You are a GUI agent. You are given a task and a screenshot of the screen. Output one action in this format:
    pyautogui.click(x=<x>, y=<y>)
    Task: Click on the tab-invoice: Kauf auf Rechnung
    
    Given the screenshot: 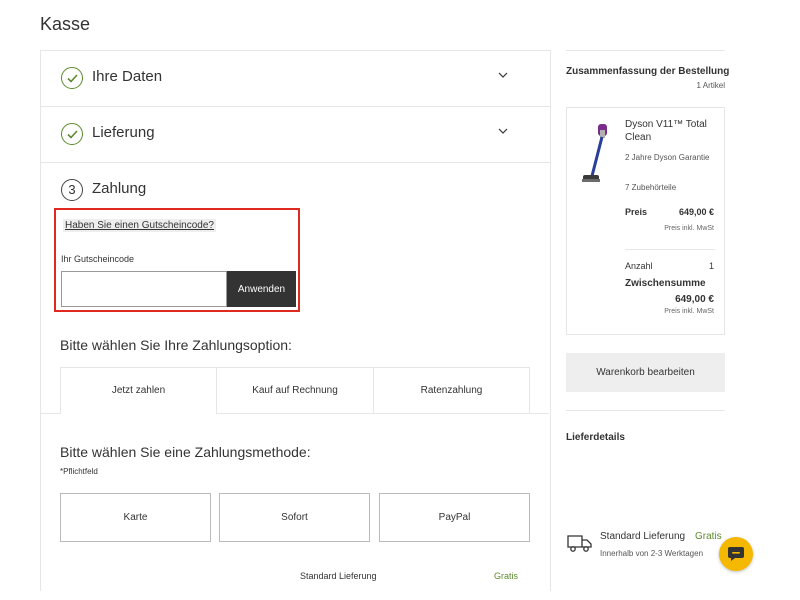 What is the action you would take?
    pyautogui.click(x=295, y=390)
    